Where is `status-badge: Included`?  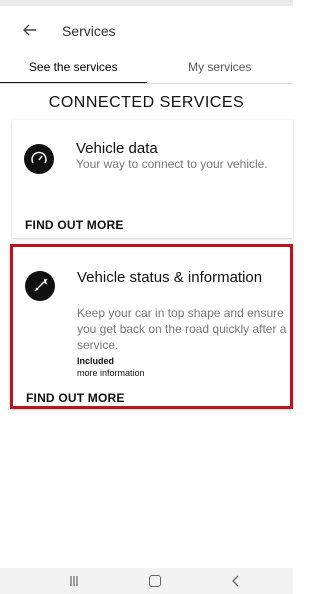
status-badge: Included is located at coordinates (96, 361).